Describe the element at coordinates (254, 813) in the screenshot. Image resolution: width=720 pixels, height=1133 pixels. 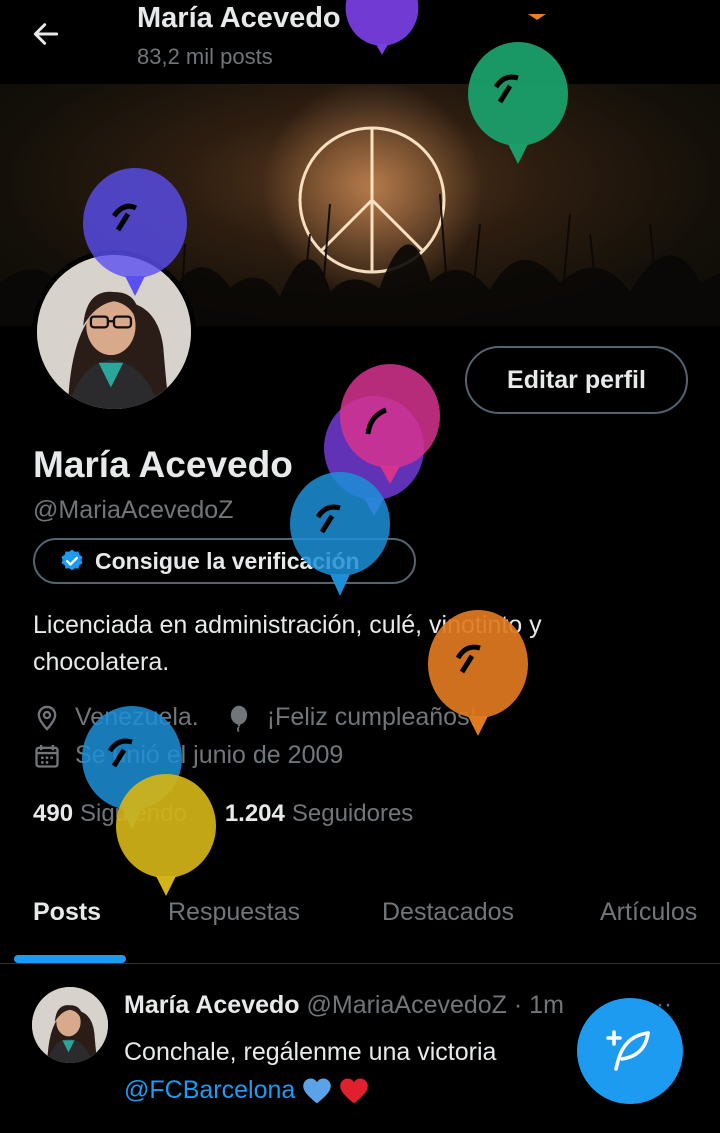
I see `followers-count: 1.204` at that location.